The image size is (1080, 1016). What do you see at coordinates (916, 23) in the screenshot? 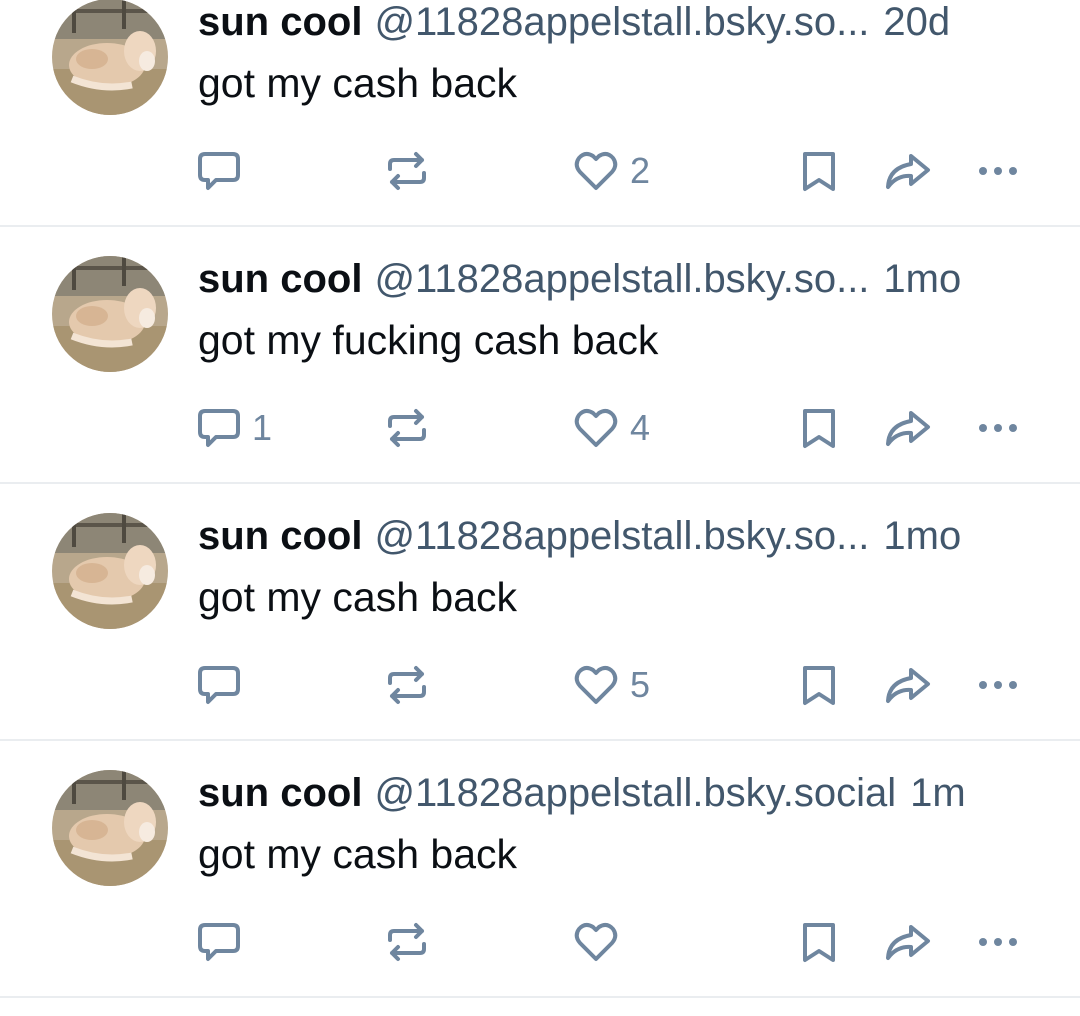
I see `post-timestamp: 20d` at bounding box center [916, 23].